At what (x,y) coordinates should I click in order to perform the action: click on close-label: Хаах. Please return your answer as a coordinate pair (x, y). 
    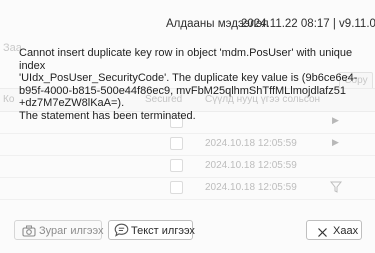
    Looking at the image, I should click on (346, 231).